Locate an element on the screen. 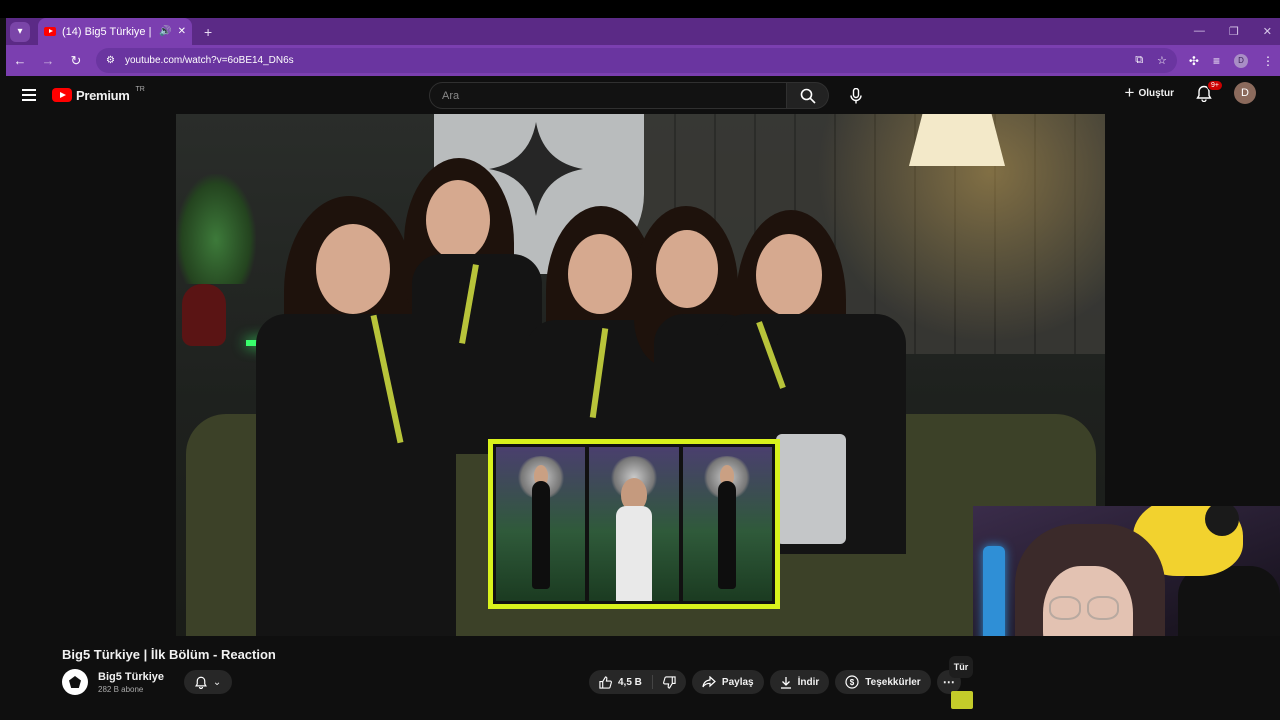  voice-search-button is located at coordinates (855, 95).